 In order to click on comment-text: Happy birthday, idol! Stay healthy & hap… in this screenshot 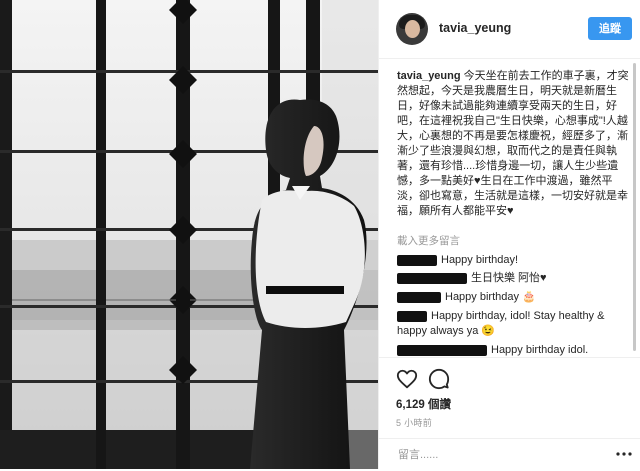, I will do `click(501, 323)`.